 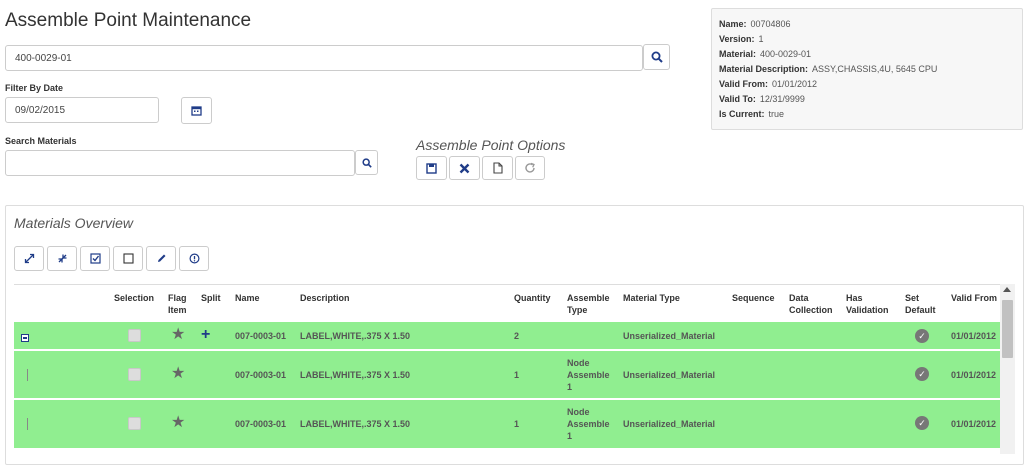 I want to click on col-name: Name, so click(x=247, y=298).